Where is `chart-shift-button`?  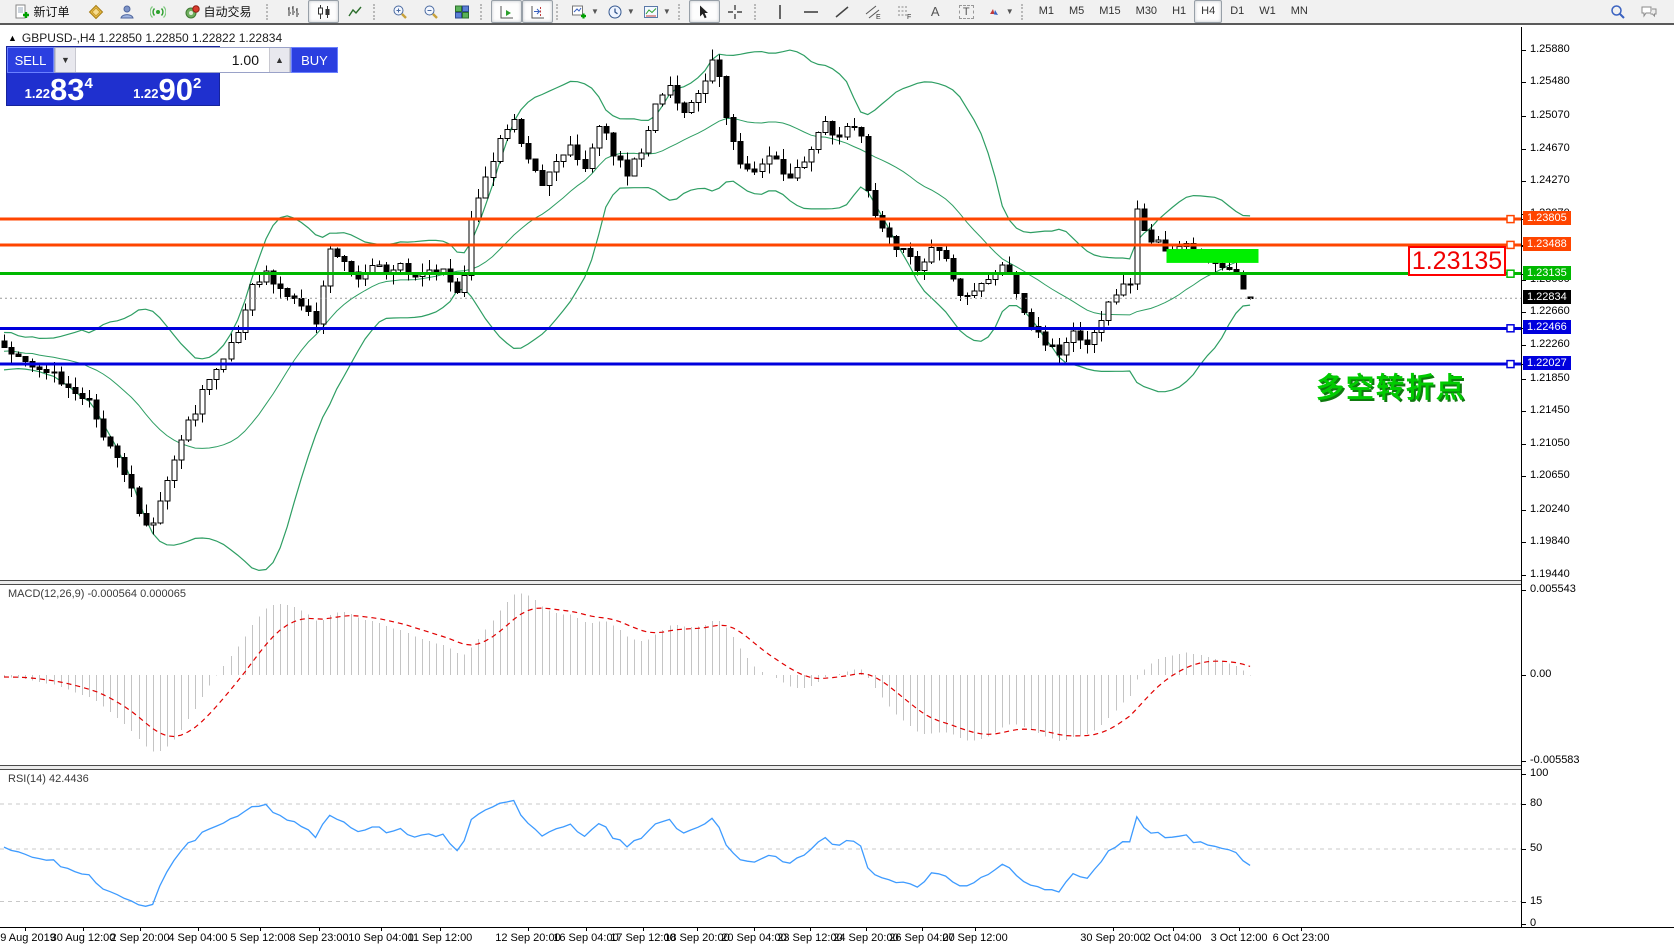 chart-shift-button is located at coordinates (537, 11).